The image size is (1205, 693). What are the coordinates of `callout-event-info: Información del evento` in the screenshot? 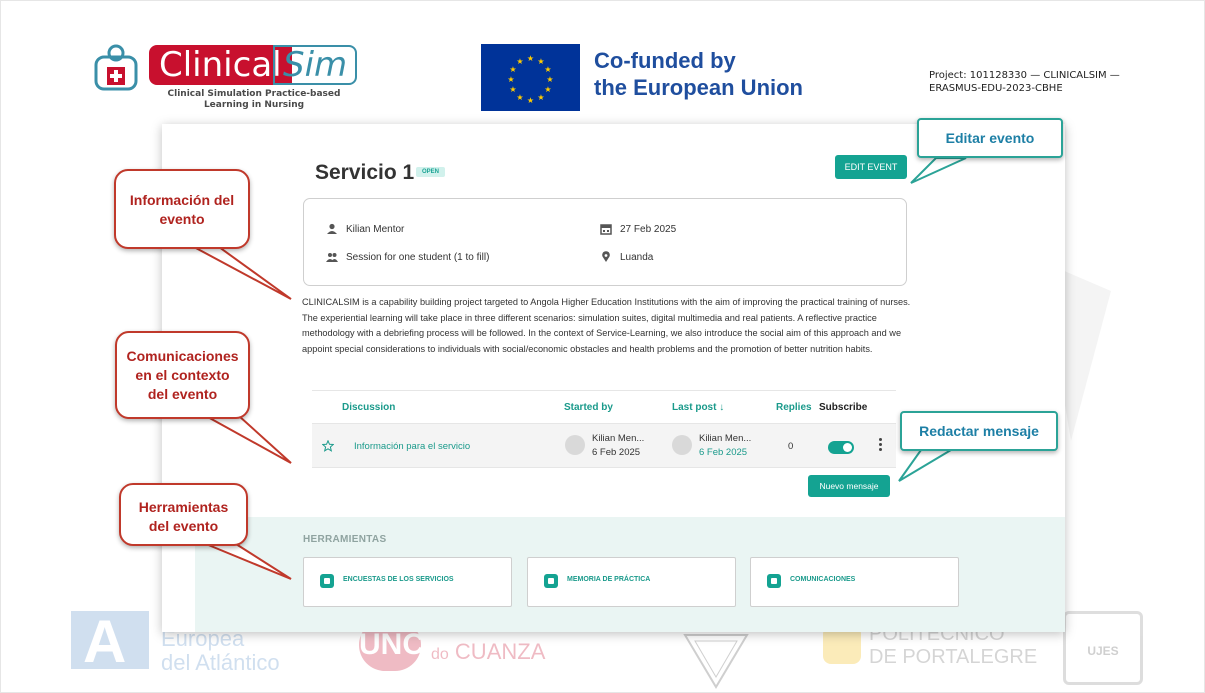 It's located at (182, 209).